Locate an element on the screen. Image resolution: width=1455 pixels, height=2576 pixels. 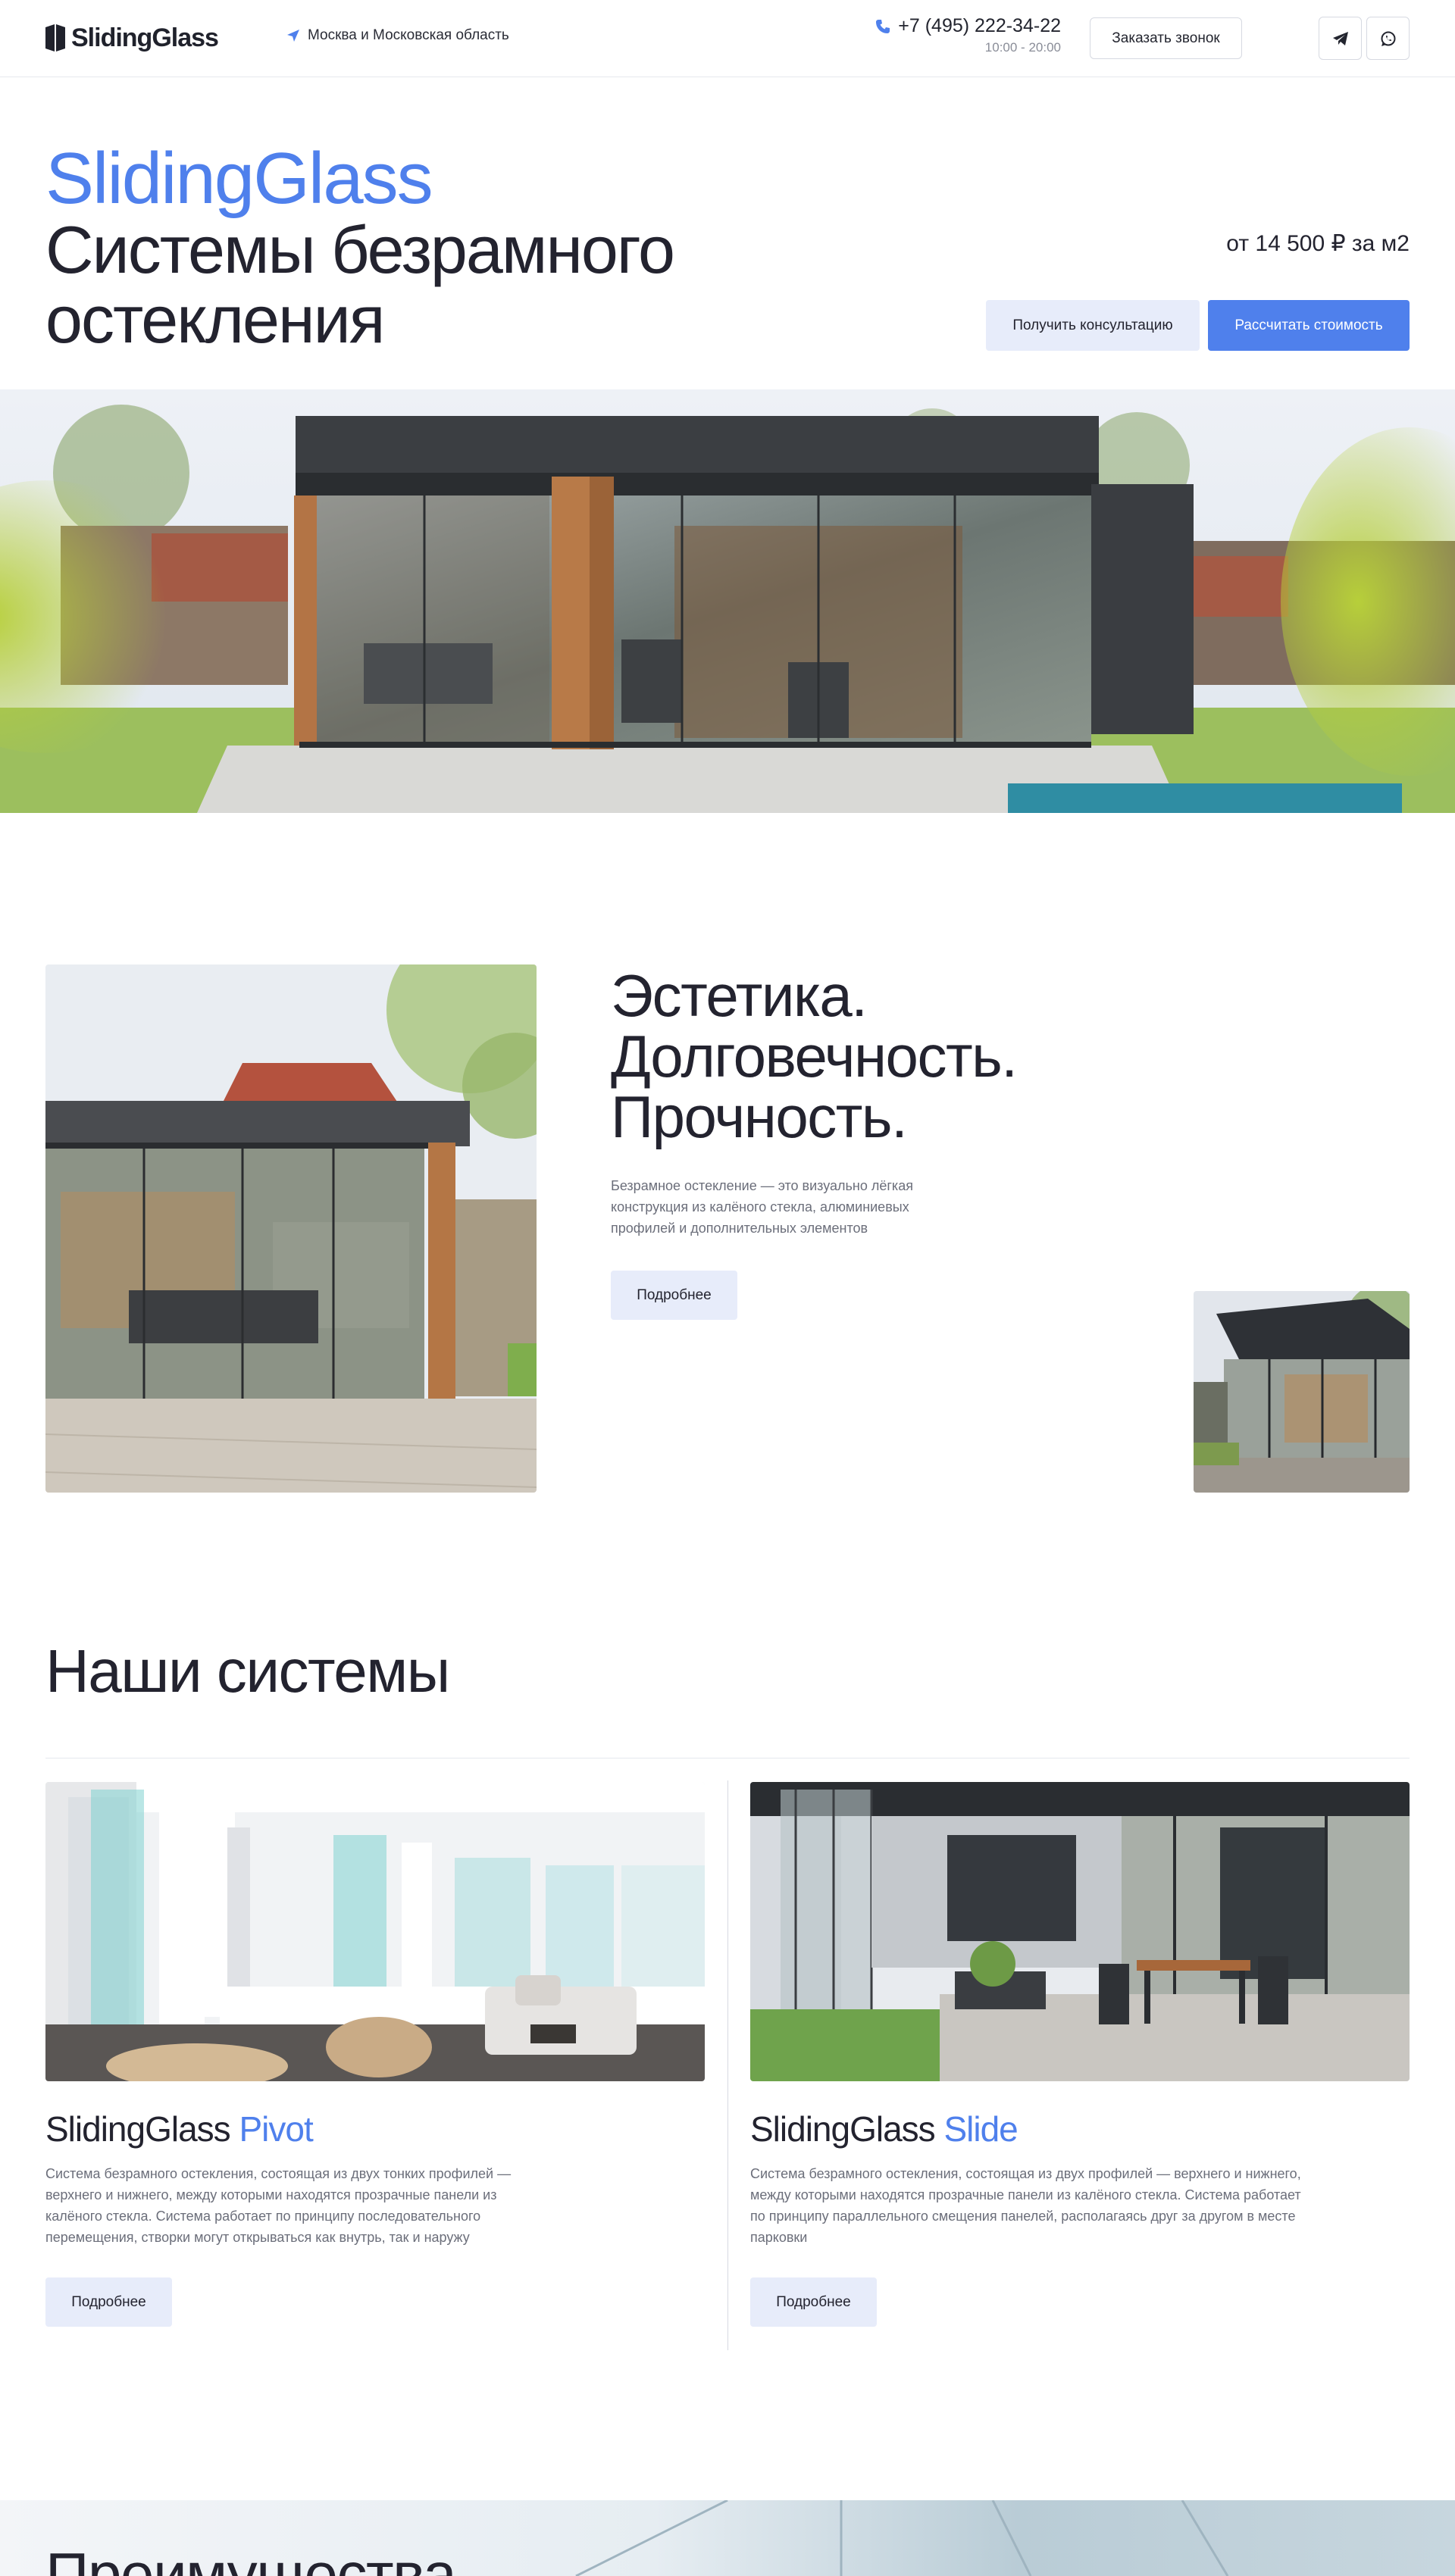
pivot-system-accent: Pivot is located at coordinates (276, 2129).